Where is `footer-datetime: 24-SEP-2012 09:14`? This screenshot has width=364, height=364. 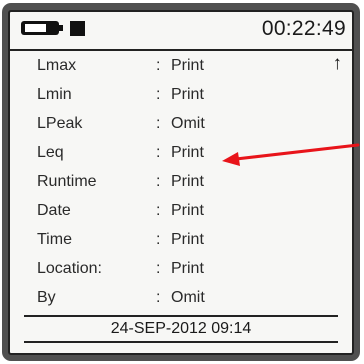
footer-datetime: 24-SEP-2012 09:14 is located at coordinates (181, 329).